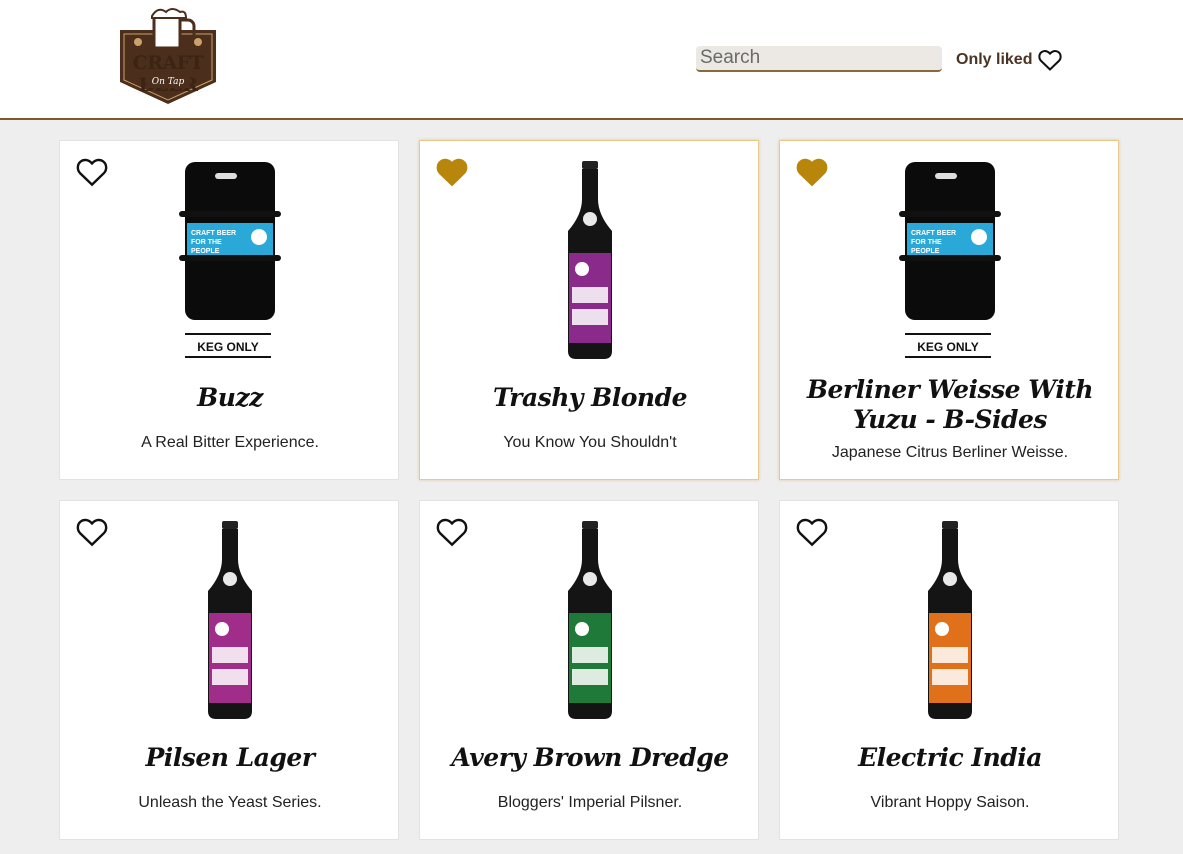 The width and height of the screenshot is (1183, 854). I want to click on beer-name: Electric India, so click(950, 757).